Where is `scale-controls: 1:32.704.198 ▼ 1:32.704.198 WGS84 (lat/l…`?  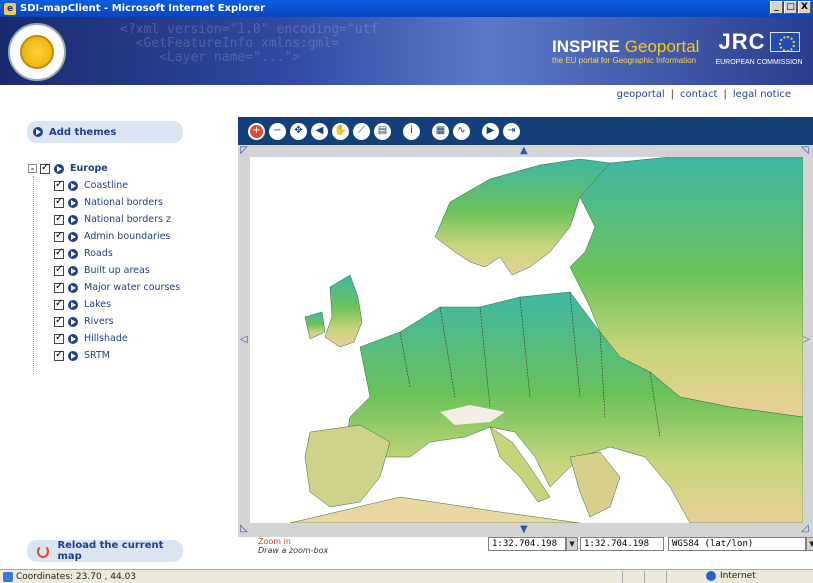
scale-controls: 1:32.704.198 ▼ 1:32.704.198 WGS84 (lat/l… is located at coordinates (650, 544).